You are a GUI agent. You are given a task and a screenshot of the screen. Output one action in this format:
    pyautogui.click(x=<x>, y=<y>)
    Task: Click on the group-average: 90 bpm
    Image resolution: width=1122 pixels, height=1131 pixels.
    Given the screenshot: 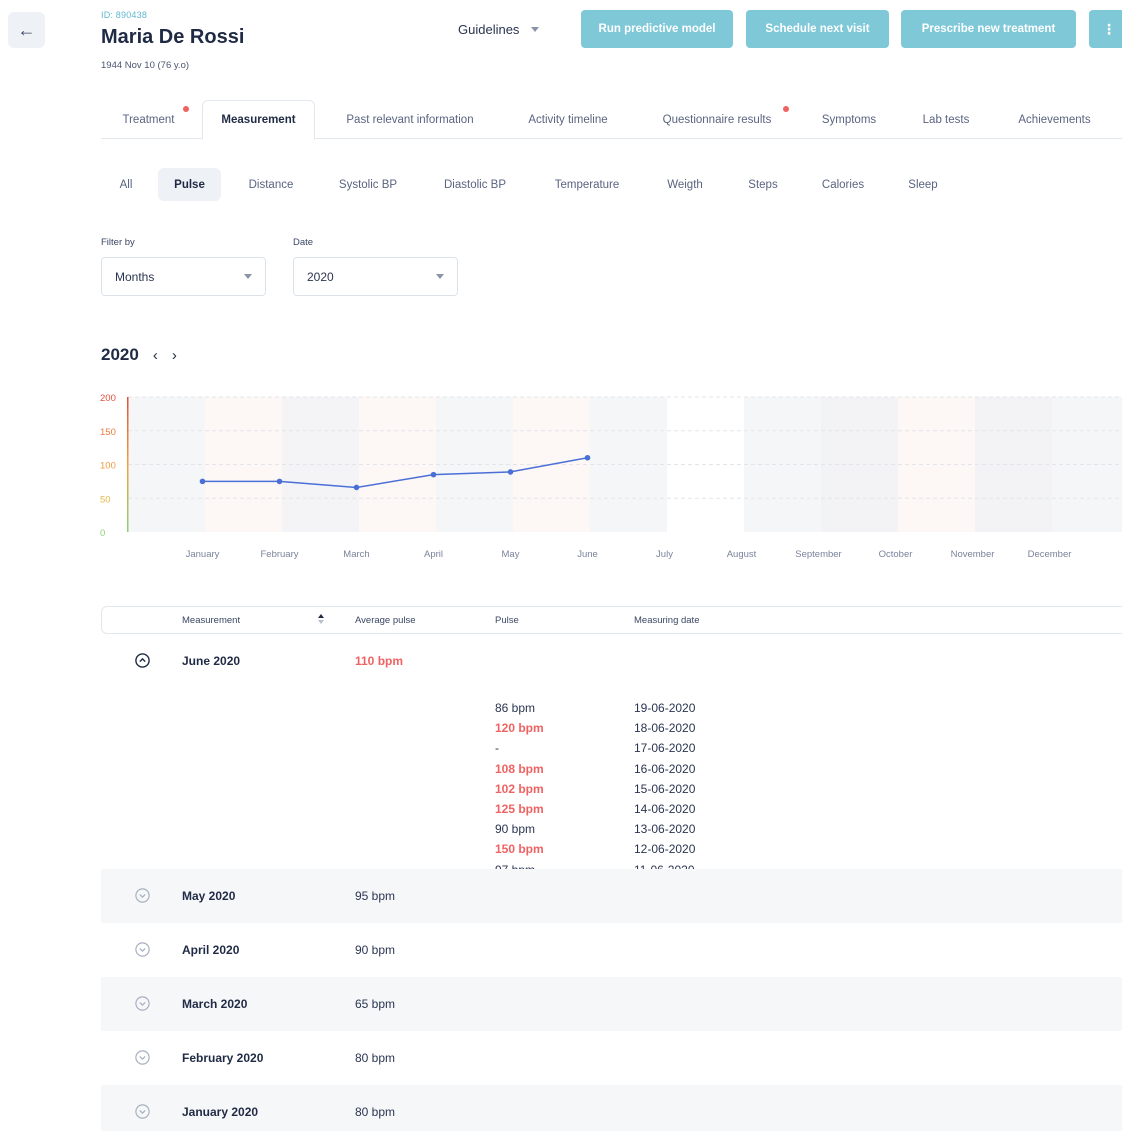 What is the action you would take?
    pyautogui.click(x=375, y=950)
    